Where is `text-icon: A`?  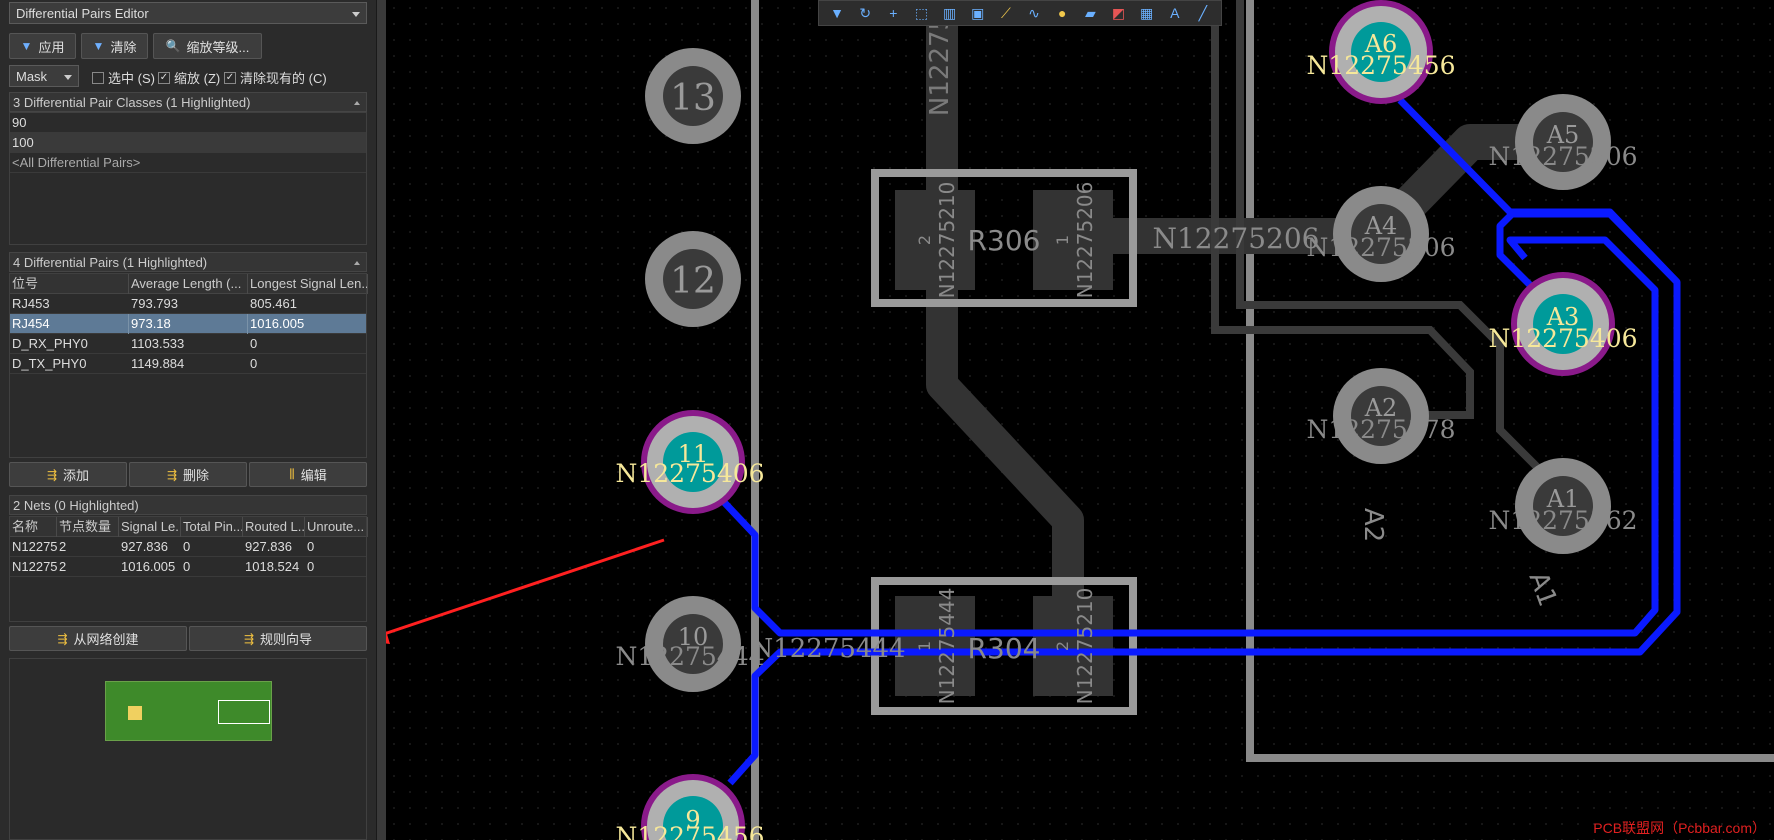
text-icon: A is located at coordinates (1175, 13).